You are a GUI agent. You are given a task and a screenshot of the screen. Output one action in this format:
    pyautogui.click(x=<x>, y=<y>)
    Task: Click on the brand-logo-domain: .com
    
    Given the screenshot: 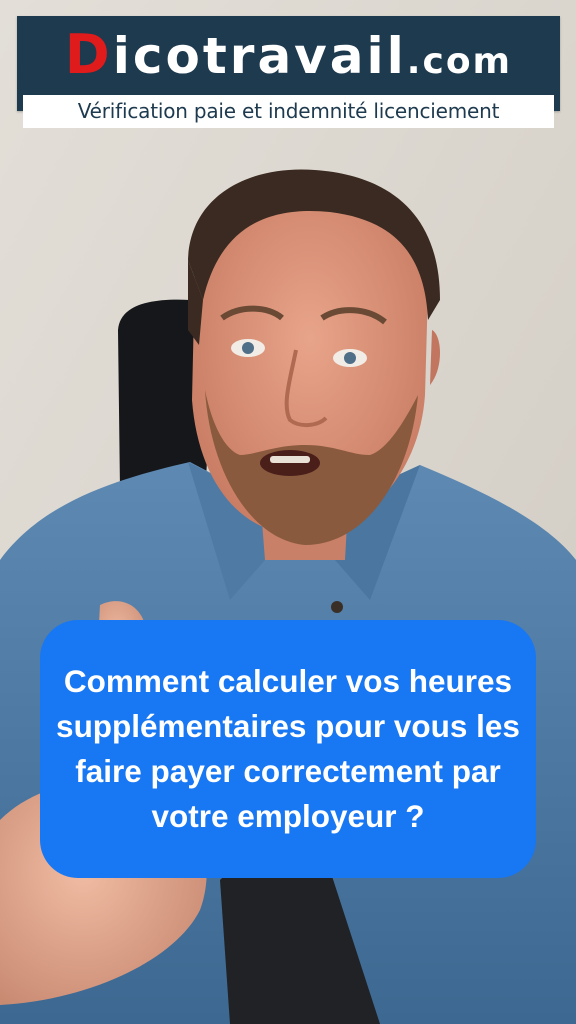 What is the action you would take?
    pyautogui.click(x=459, y=61)
    